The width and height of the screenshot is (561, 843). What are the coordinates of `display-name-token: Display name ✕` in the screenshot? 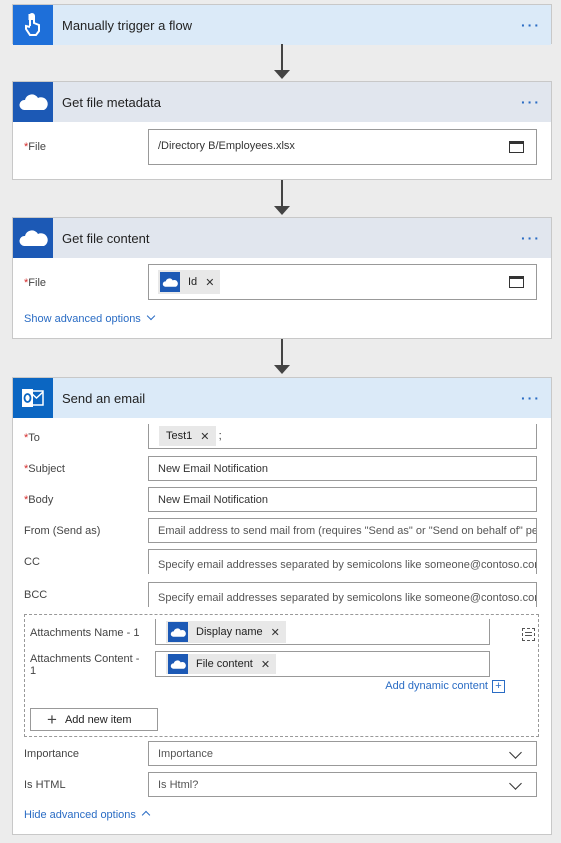 It's located at (226, 632).